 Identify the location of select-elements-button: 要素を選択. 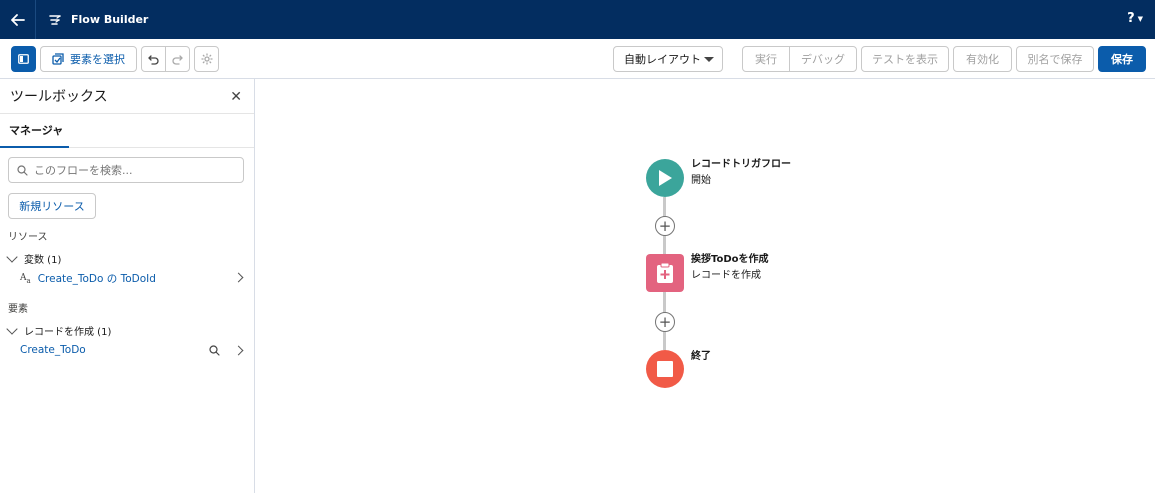
(88, 59).